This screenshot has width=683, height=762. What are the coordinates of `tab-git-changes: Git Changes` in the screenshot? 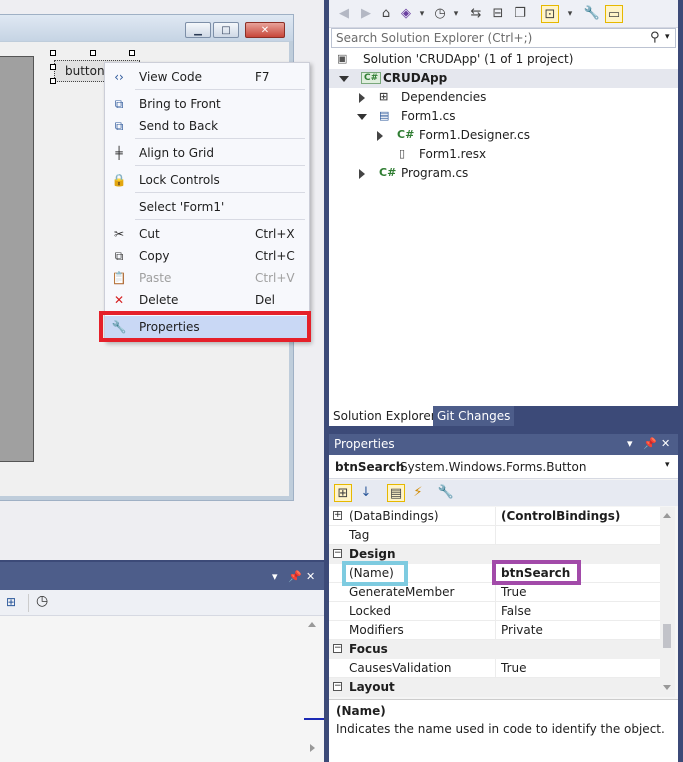 It's located at (474, 416).